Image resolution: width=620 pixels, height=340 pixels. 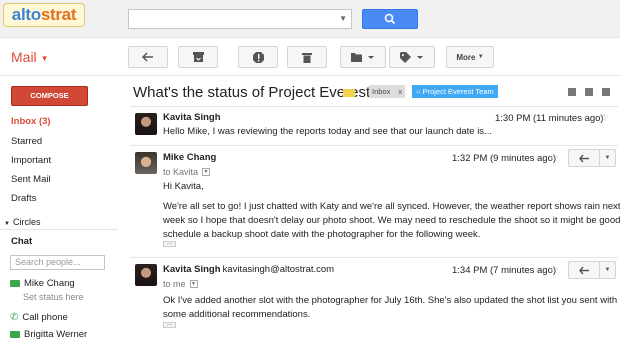 What do you see at coordinates (49, 96) in the screenshot?
I see `compose-button: COMPOSE` at bounding box center [49, 96].